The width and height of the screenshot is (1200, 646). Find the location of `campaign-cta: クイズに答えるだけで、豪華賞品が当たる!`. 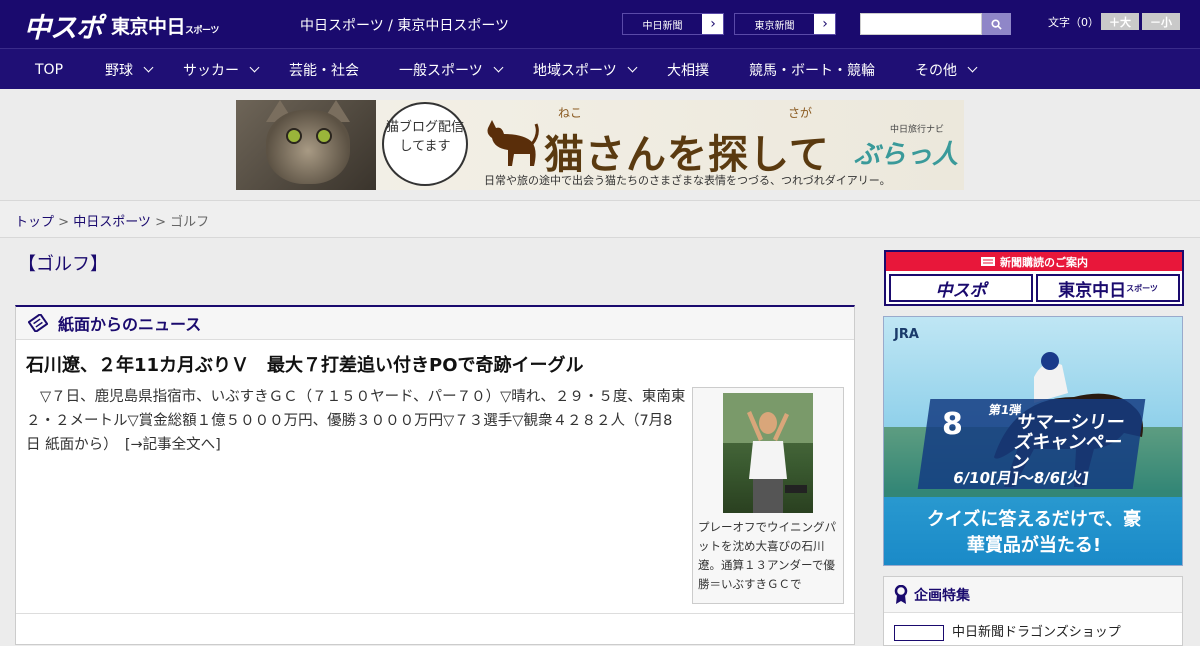

campaign-cta: クイズに答えるだけで、豪華賞品が当たる! is located at coordinates (1034, 532).